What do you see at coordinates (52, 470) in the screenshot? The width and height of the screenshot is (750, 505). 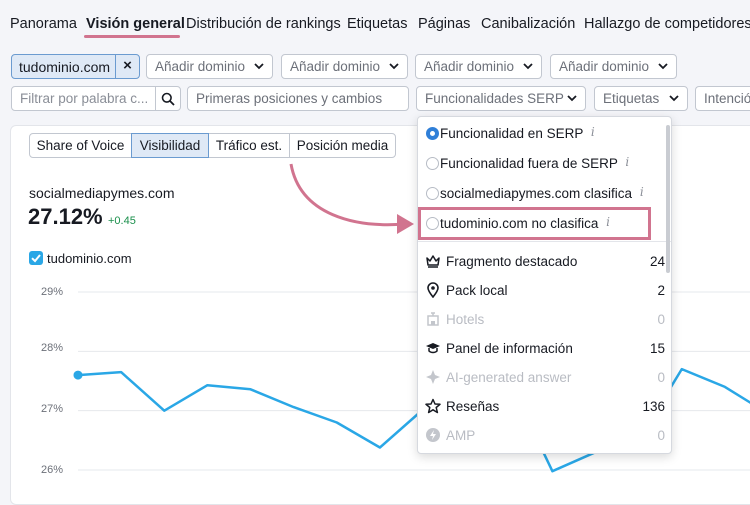 I see `y-tick-label: 26%` at bounding box center [52, 470].